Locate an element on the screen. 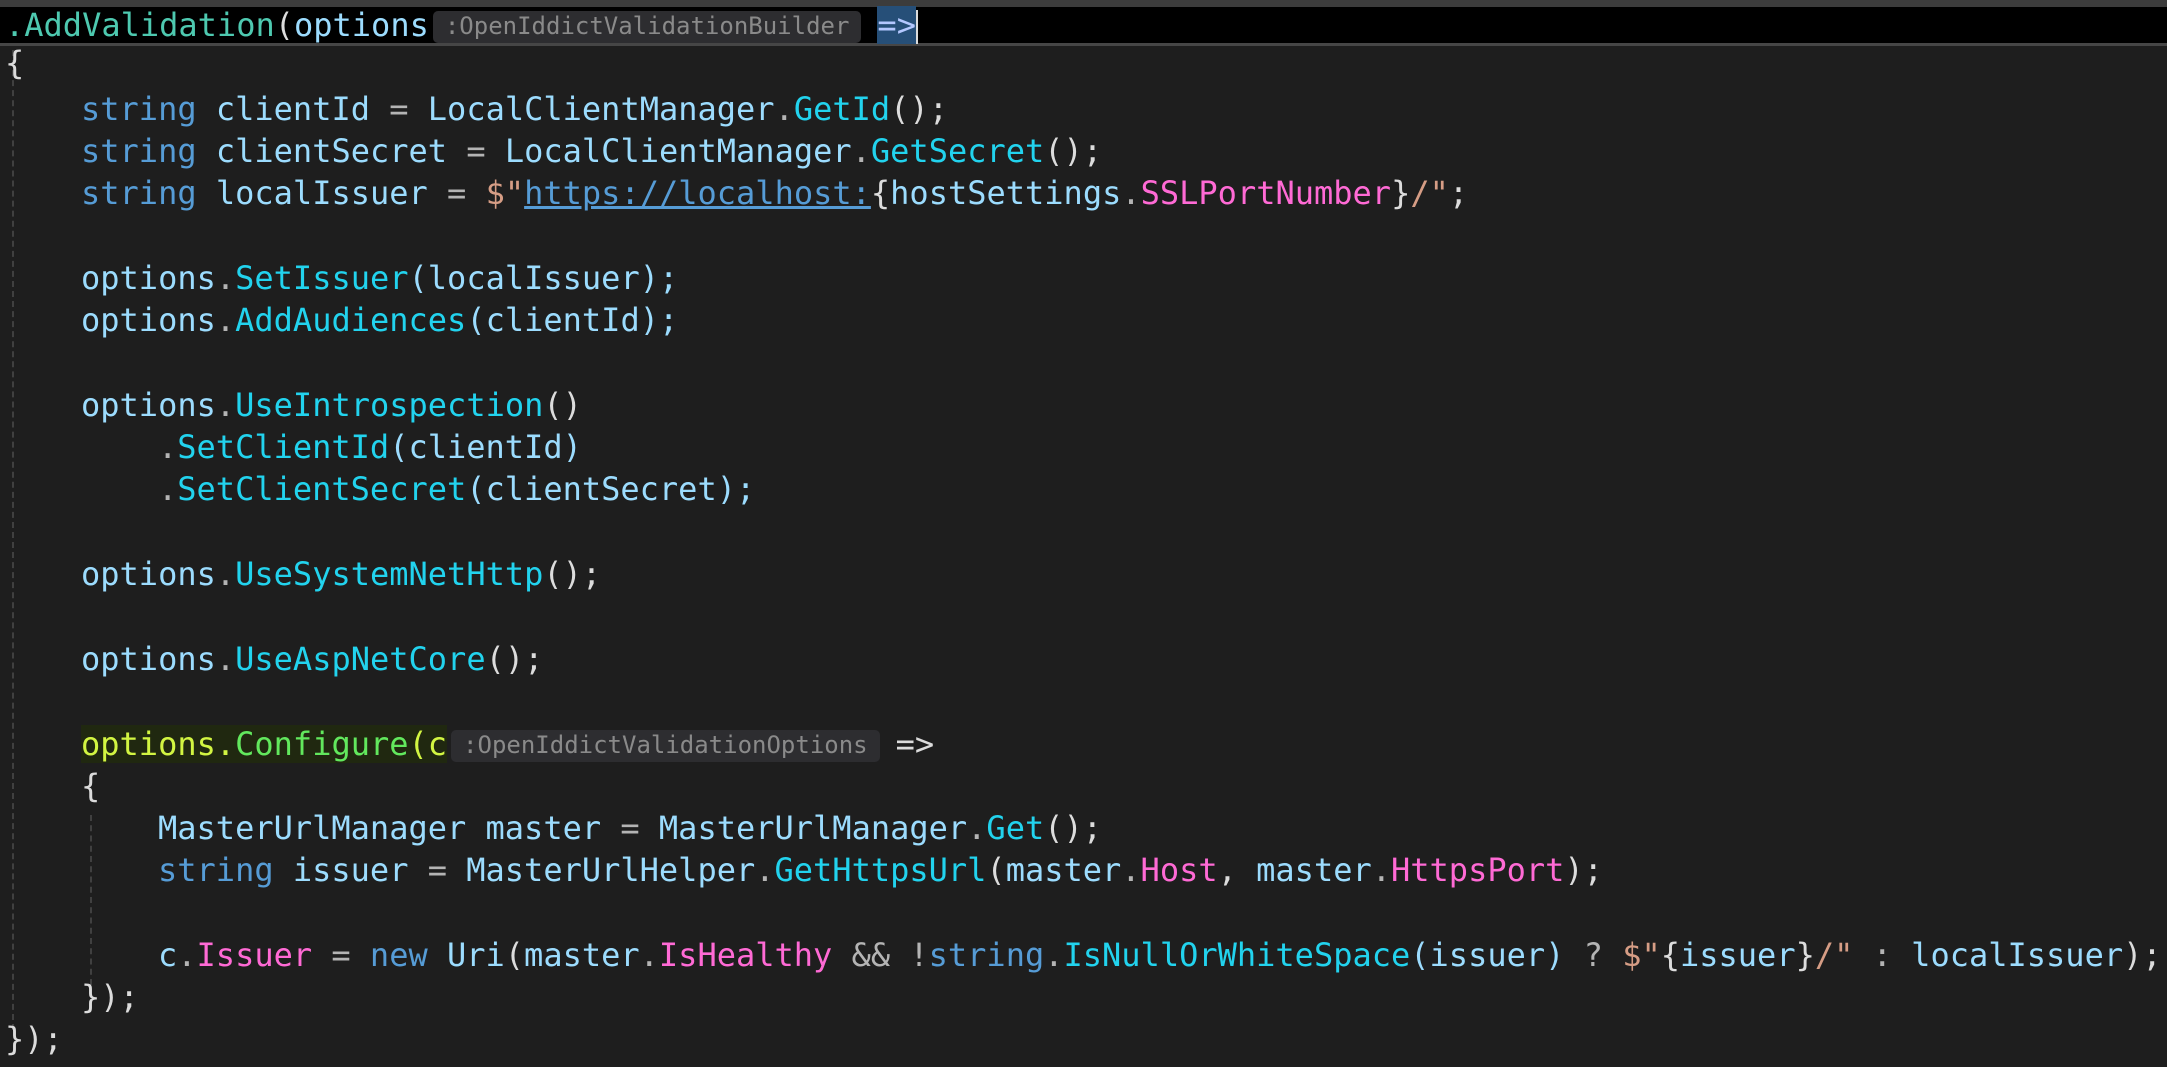 The image size is (2167, 1067). token-args: (); is located at coordinates (572, 574).